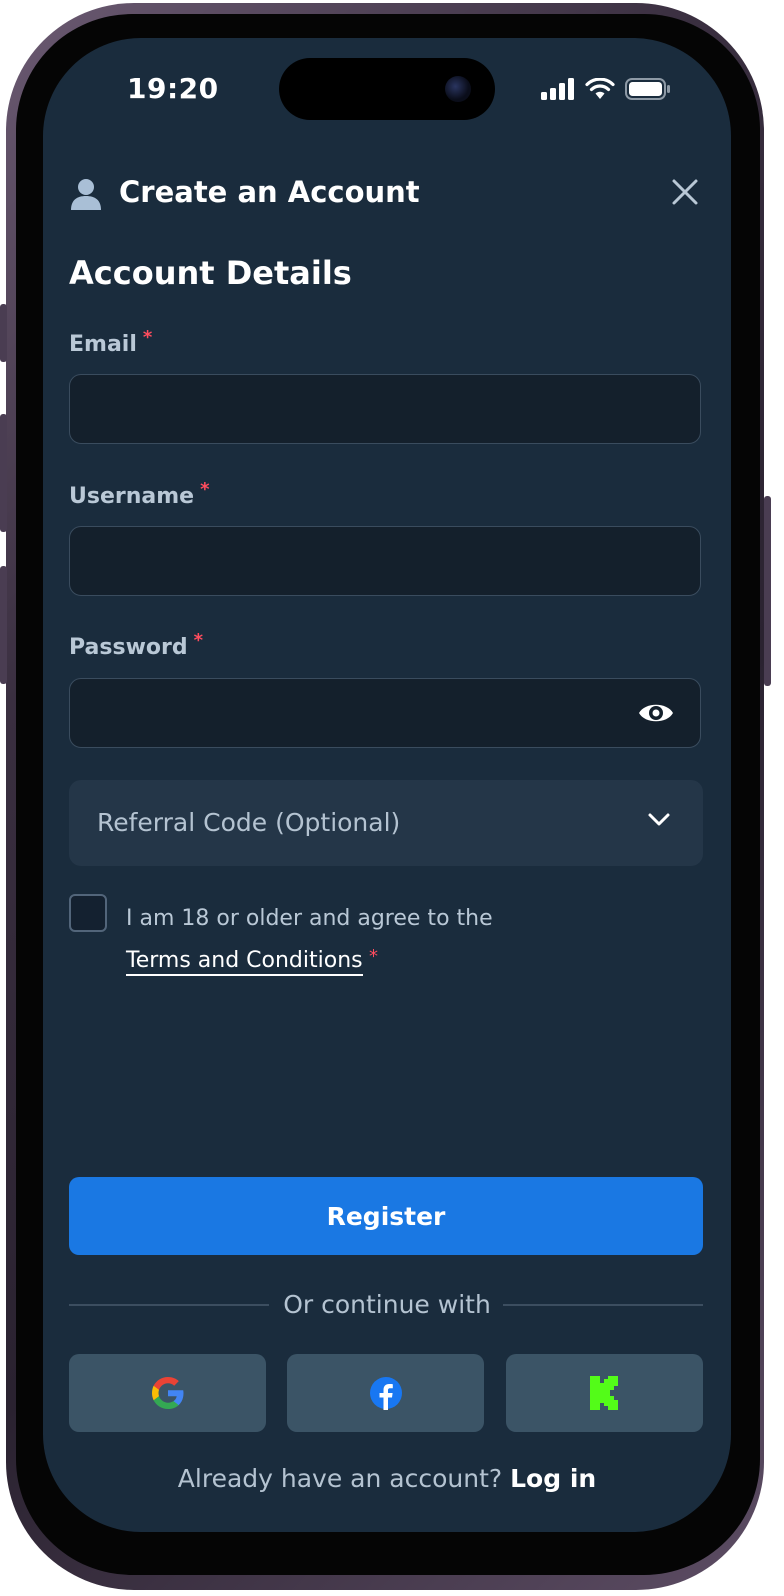 Image resolution: width=784 pixels, height=1596 pixels. Describe the element at coordinates (557, 89) in the screenshot. I see `cellular-signal-icon` at that location.